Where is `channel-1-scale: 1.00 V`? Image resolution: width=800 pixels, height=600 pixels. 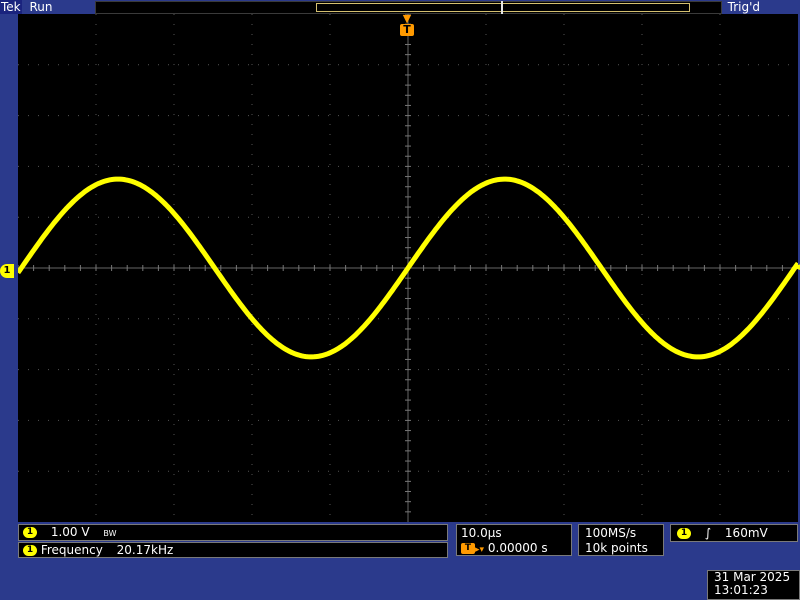
channel-1-scale: 1.00 V is located at coordinates (70, 532).